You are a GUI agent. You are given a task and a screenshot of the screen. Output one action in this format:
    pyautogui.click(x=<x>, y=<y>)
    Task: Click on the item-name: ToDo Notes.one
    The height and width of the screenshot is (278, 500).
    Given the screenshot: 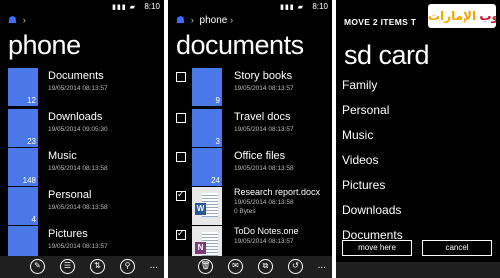 What is the action you would take?
    pyautogui.click(x=266, y=231)
    